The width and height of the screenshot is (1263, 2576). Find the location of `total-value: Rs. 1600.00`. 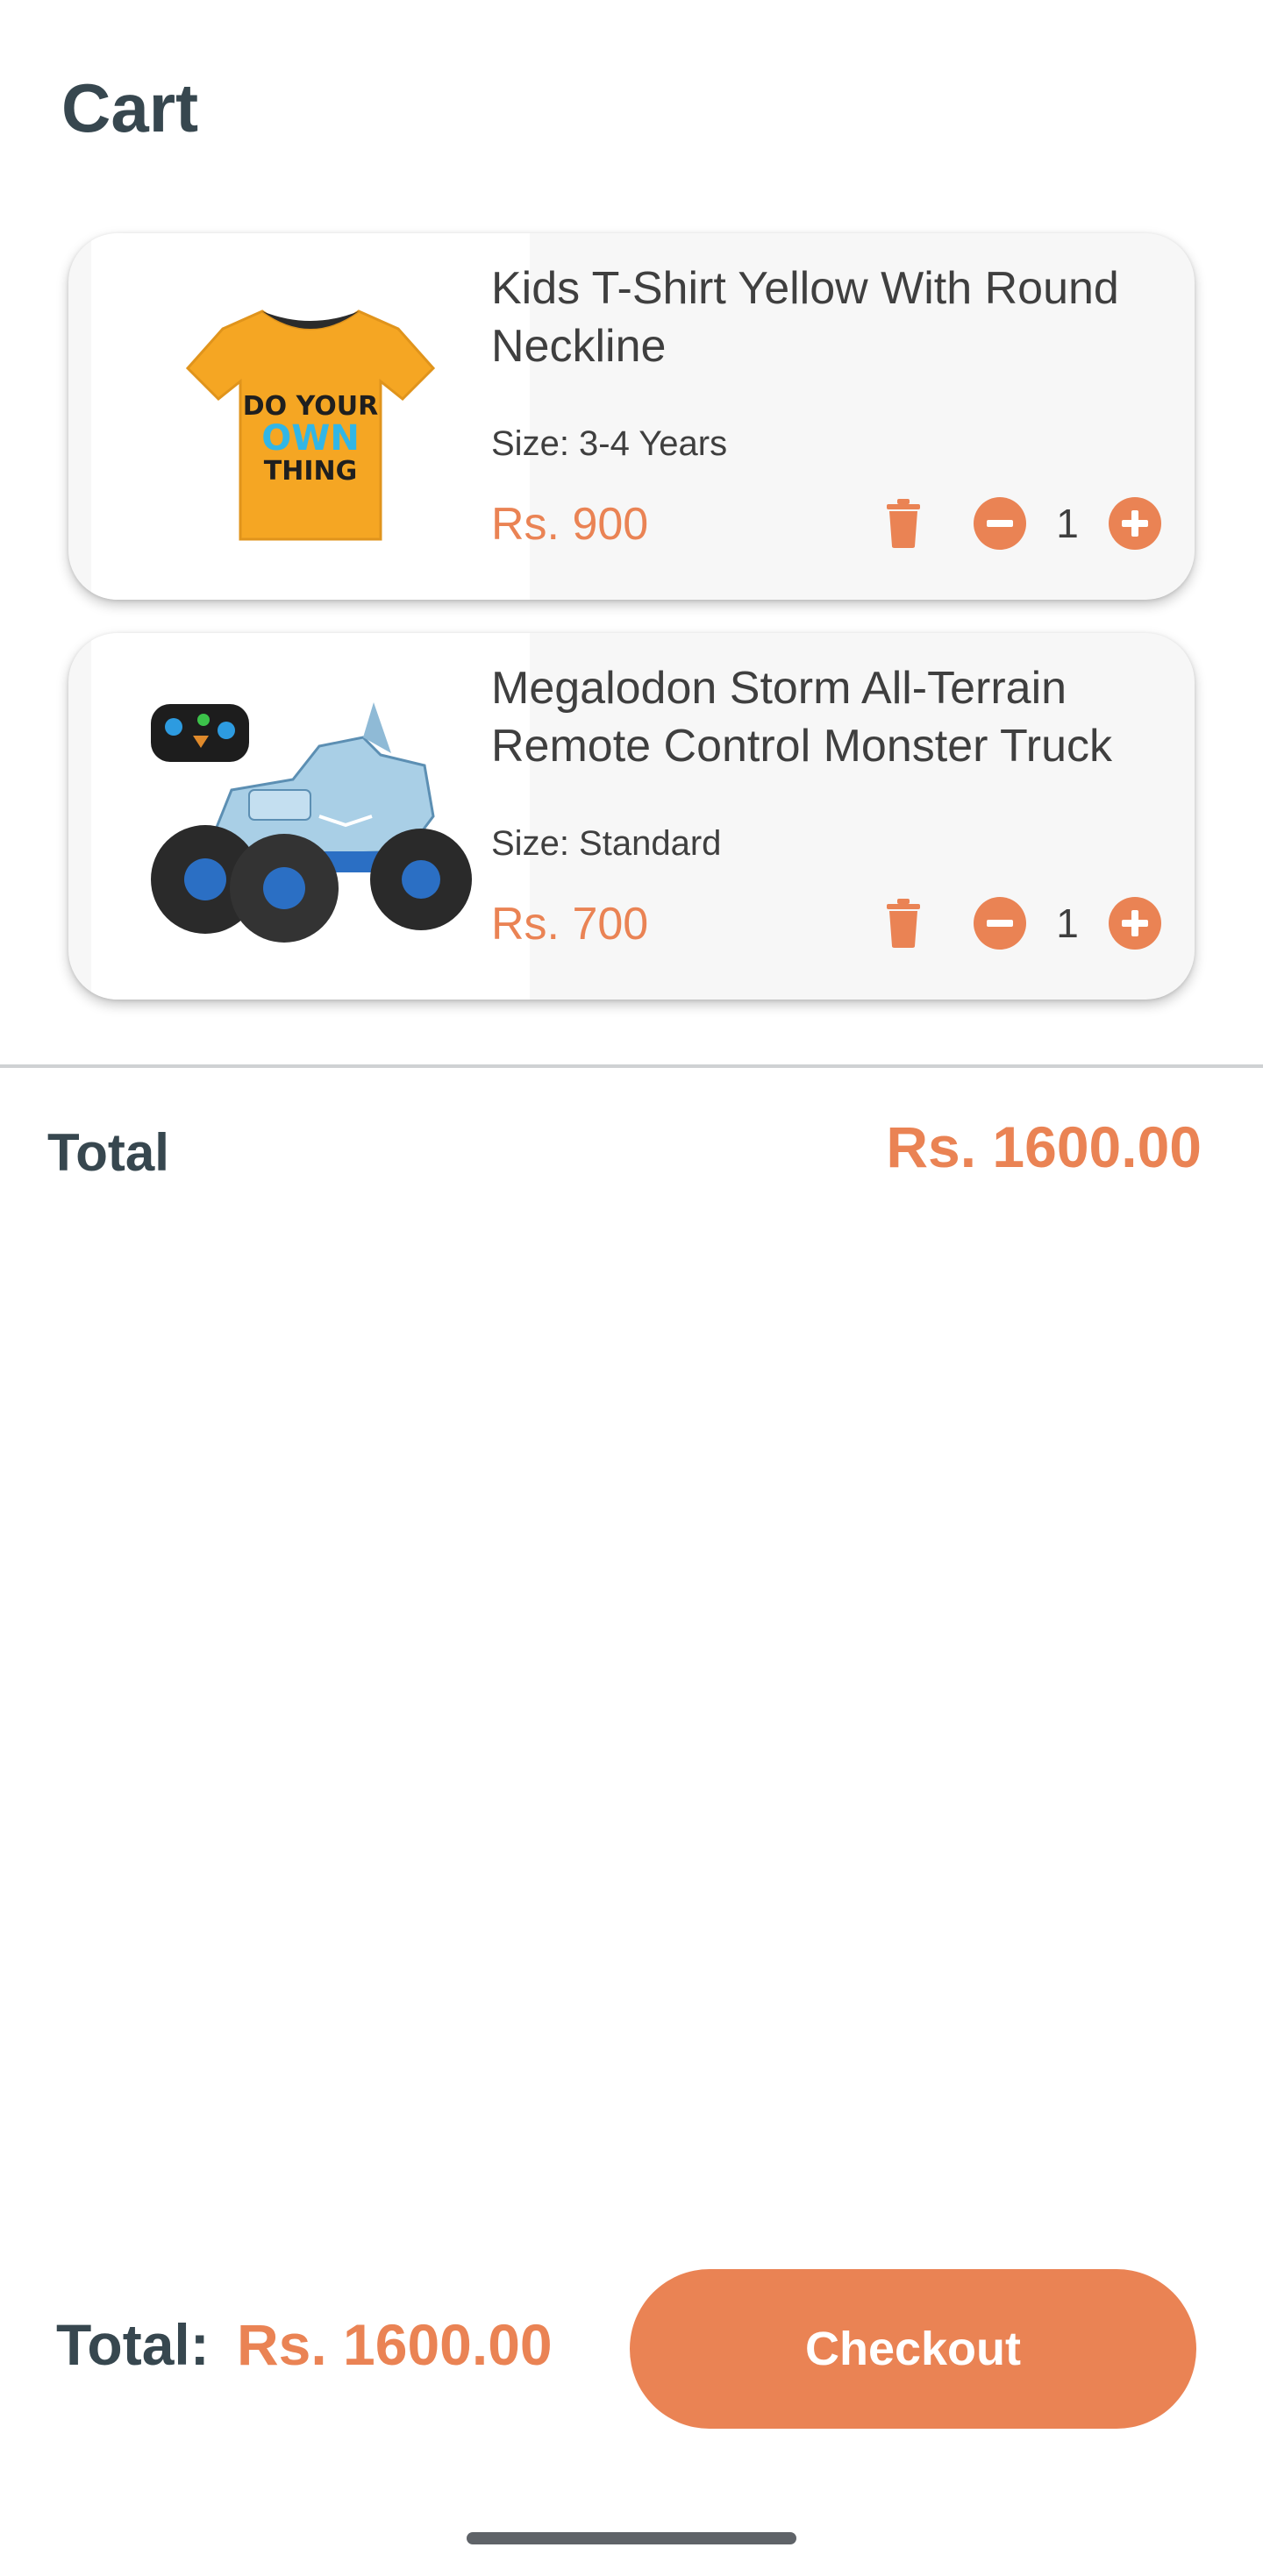

total-value: Rs. 1600.00 is located at coordinates (1044, 1146).